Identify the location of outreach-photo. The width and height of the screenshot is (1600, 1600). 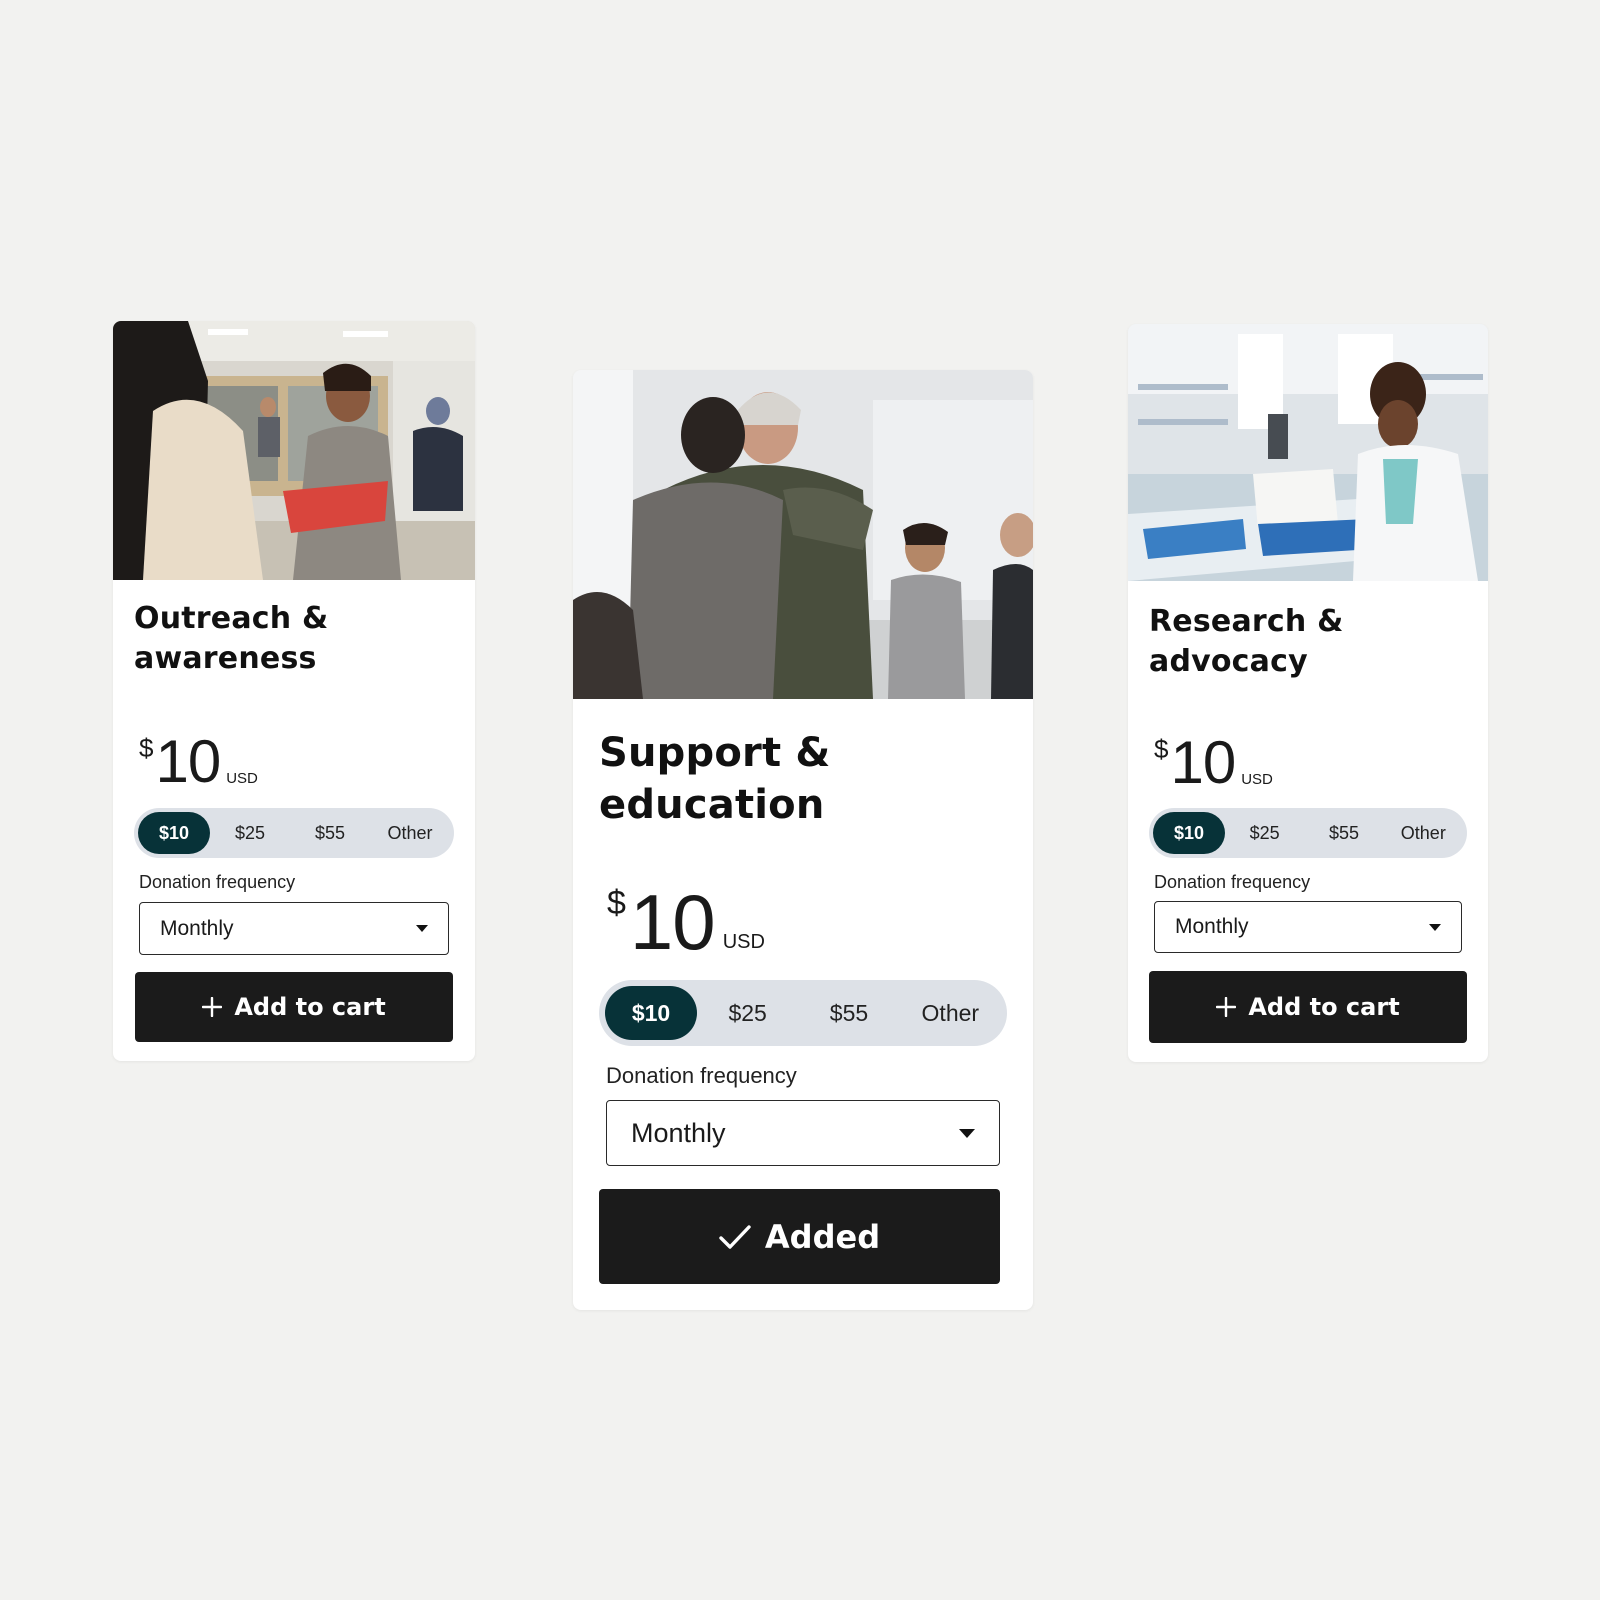
(294, 450).